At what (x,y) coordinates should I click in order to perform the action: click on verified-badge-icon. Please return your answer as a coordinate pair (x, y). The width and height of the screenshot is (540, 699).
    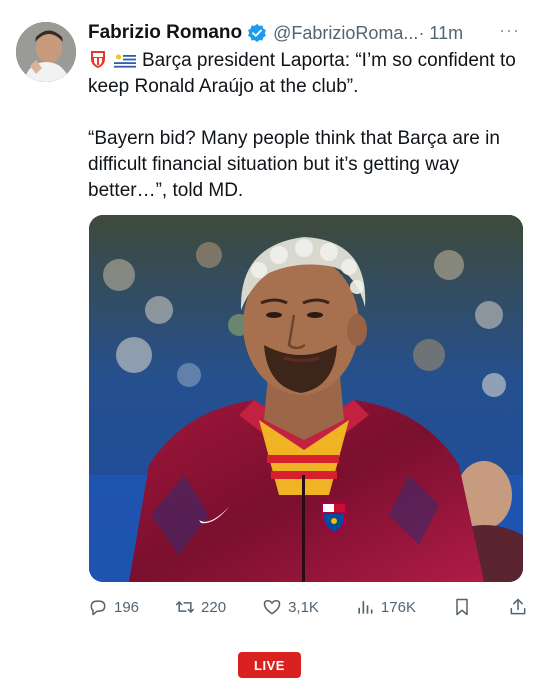
    Looking at the image, I should click on (257, 33).